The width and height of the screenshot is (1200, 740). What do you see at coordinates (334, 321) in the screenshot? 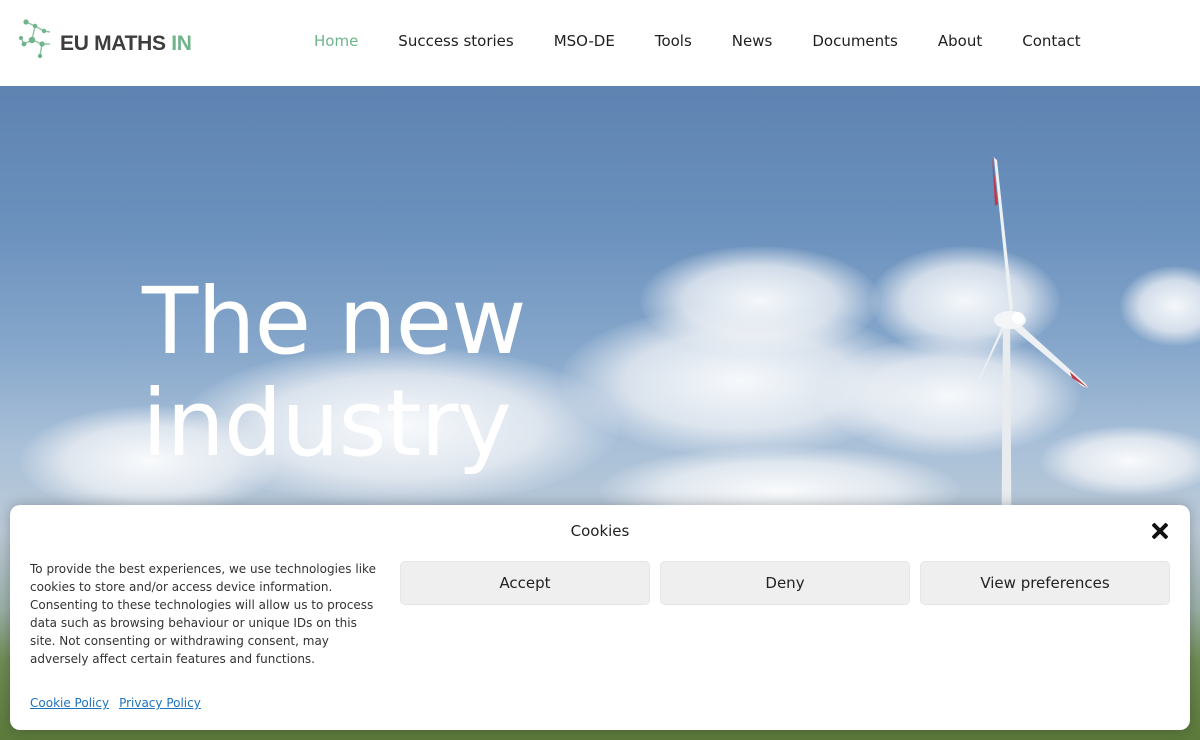
I see `hero-headline-line: The new` at bounding box center [334, 321].